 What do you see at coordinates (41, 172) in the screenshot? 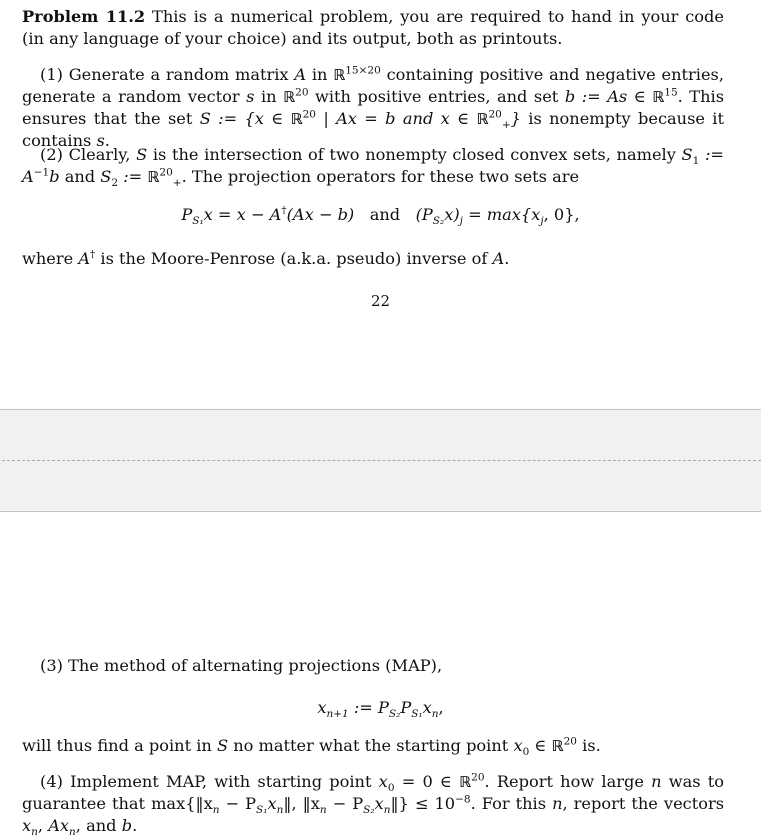
I see `text-fragment: −1` at bounding box center [41, 172].